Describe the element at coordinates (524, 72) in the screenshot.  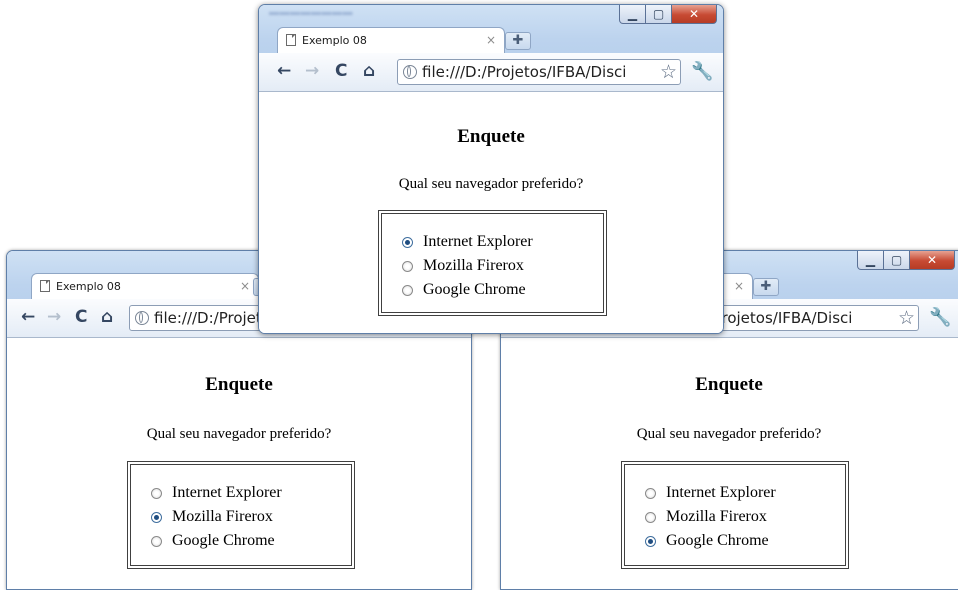
I see `address-text: file:///D:/Projetos/IFBA/Disci` at that location.